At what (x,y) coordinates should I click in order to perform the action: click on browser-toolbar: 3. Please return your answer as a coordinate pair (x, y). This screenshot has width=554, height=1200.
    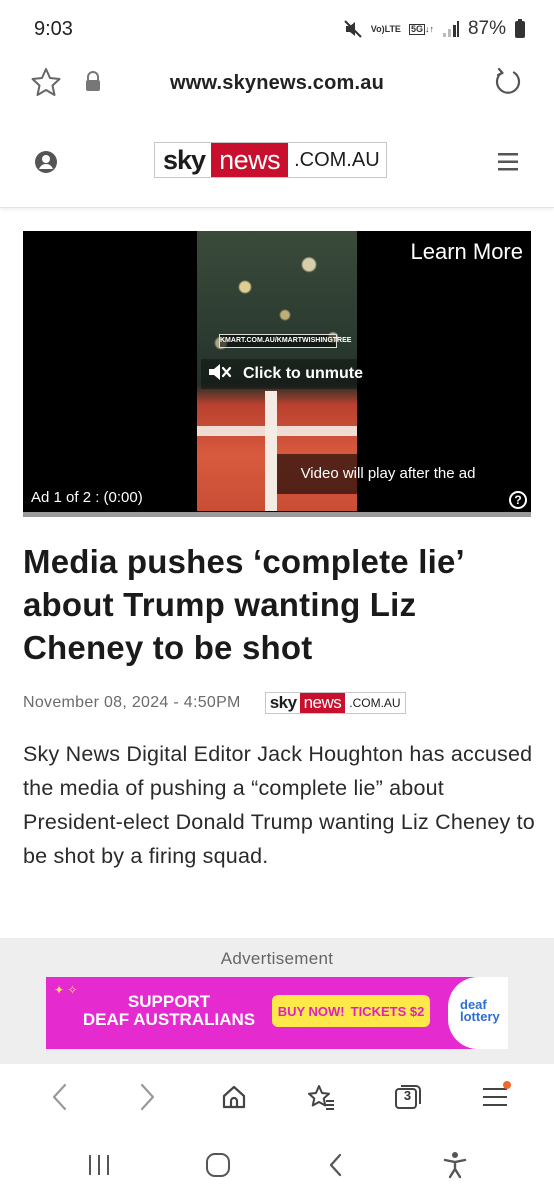
    Looking at the image, I should click on (277, 1097).